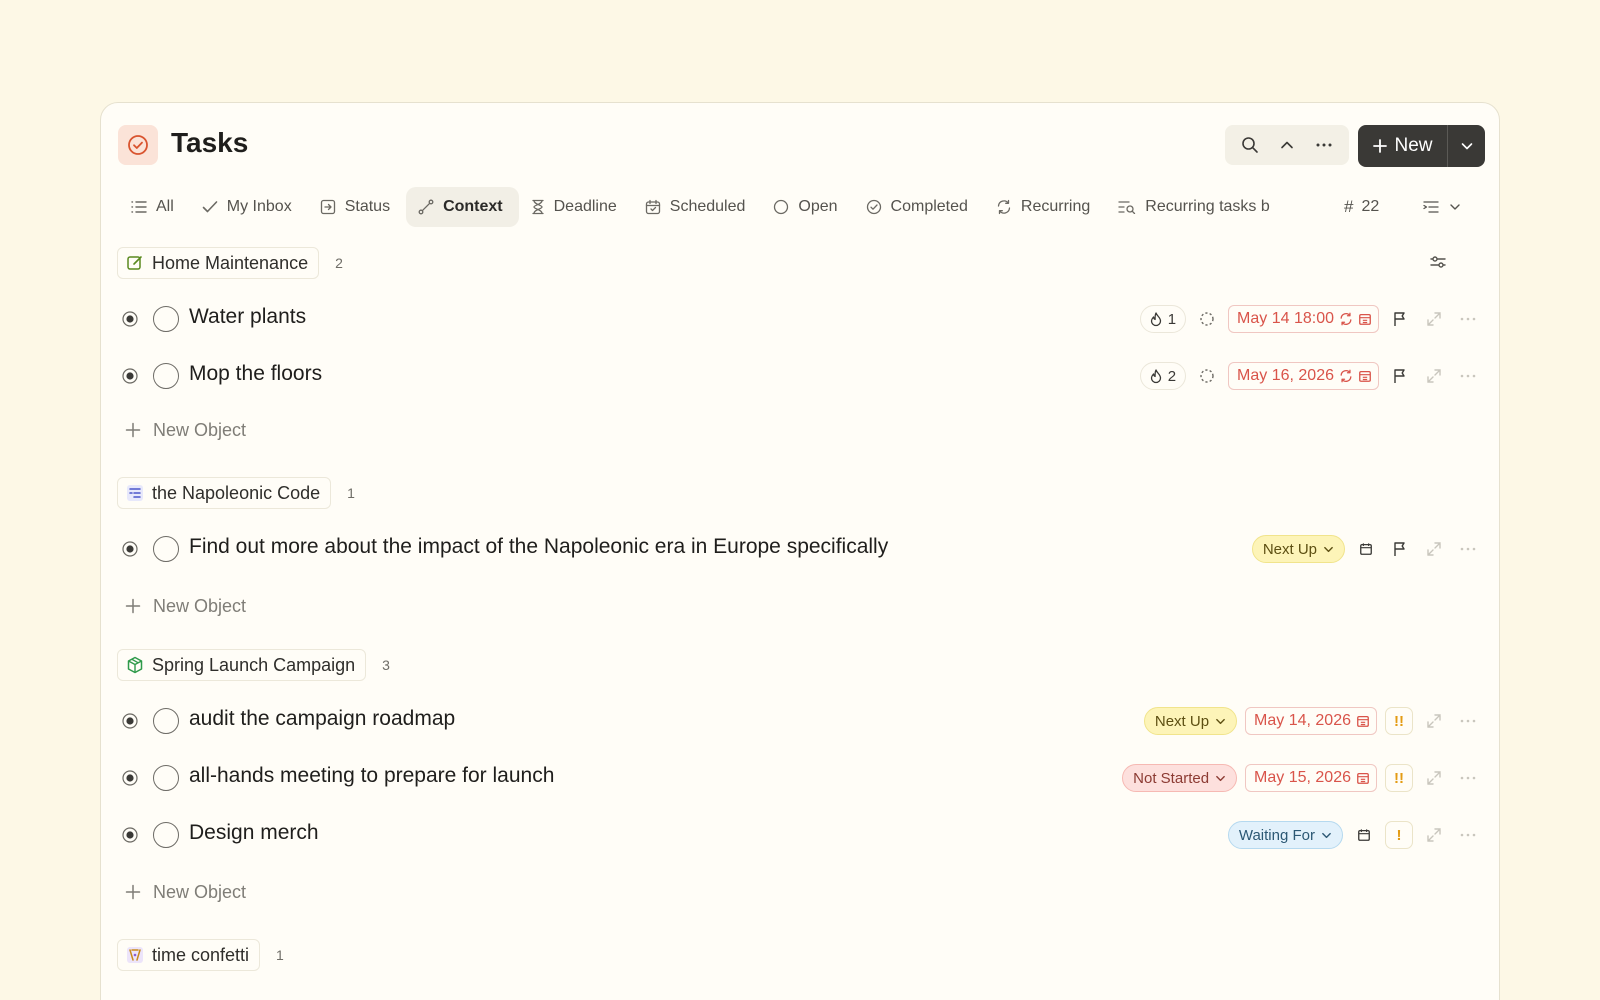 Image resolution: width=1600 pixels, height=1000 pixels. What do you see at coordinates (1180, 778) in the screenshot?
I see `status-dropdown: Not Started` at bounding box center [1180, 778].